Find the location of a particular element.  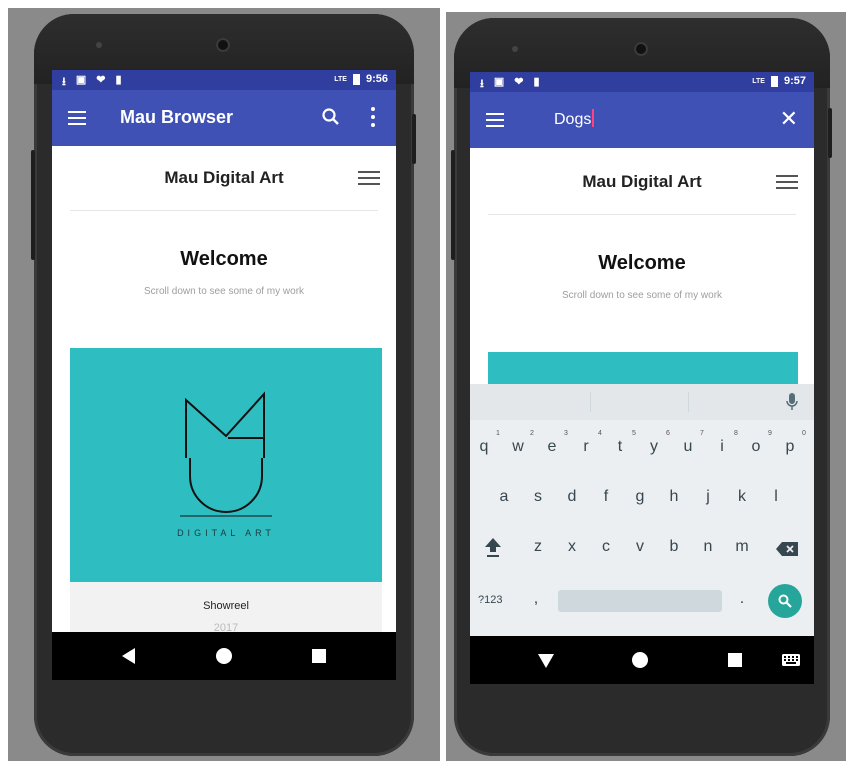

status-bar: ⭳ ▣ ❤ ▮ LTE 9:57 is located at coordinates (642, 82).